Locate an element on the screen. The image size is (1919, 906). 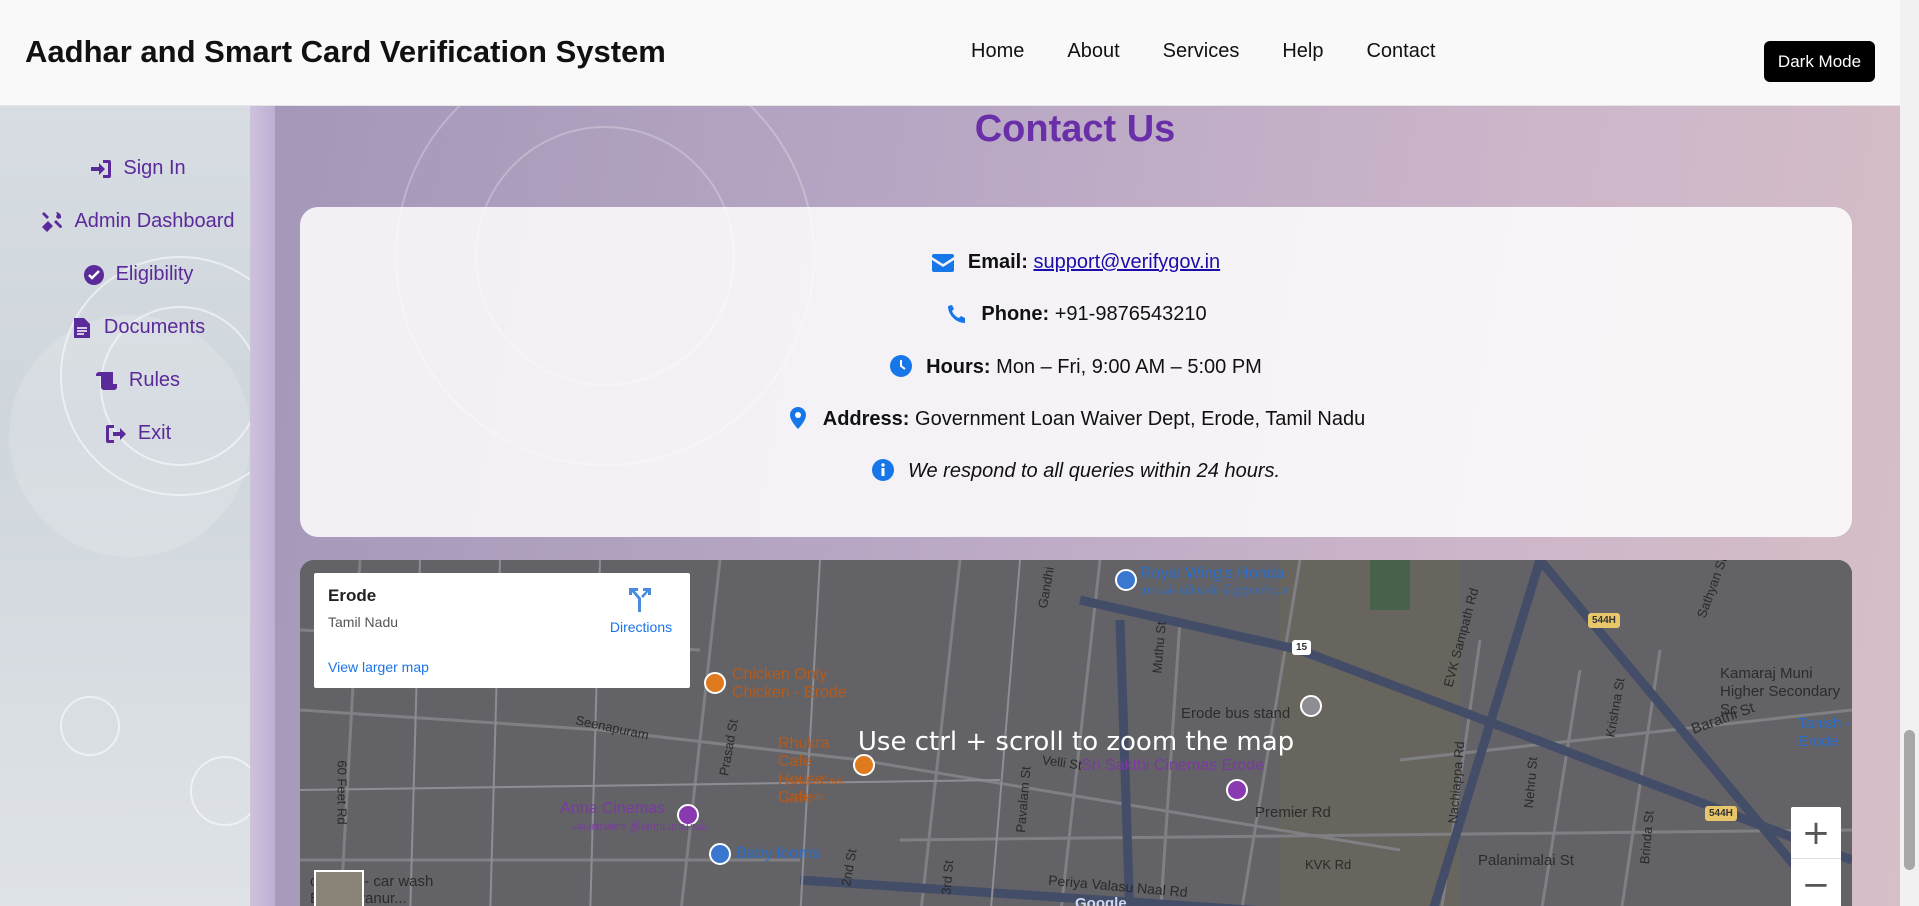
view-larger-map-link: View larger map is located at coordinates (378, 667).